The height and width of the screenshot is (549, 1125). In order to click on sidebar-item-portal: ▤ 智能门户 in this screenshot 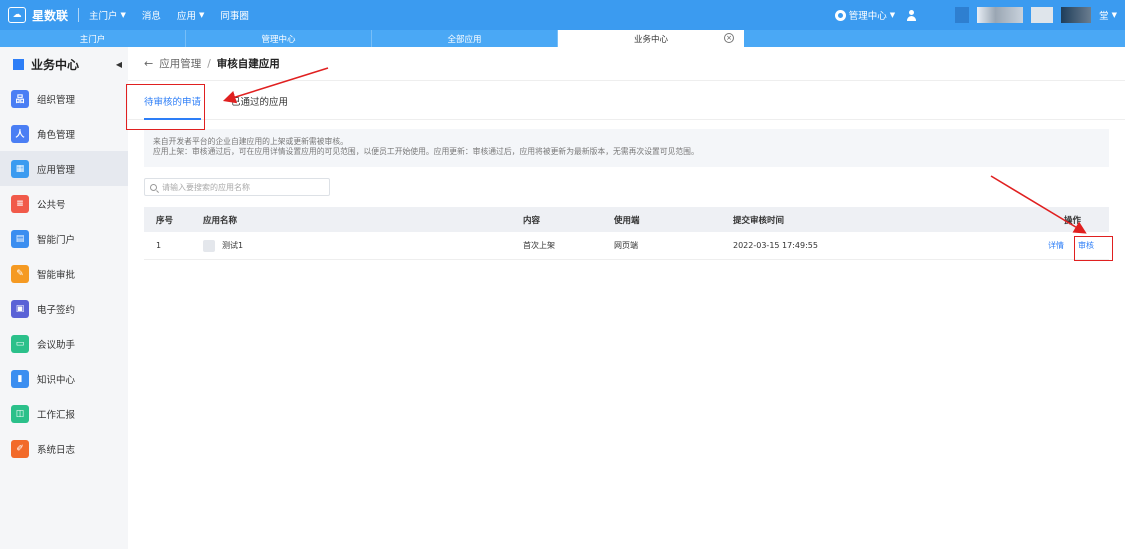, I will do `click(64, 238)`.